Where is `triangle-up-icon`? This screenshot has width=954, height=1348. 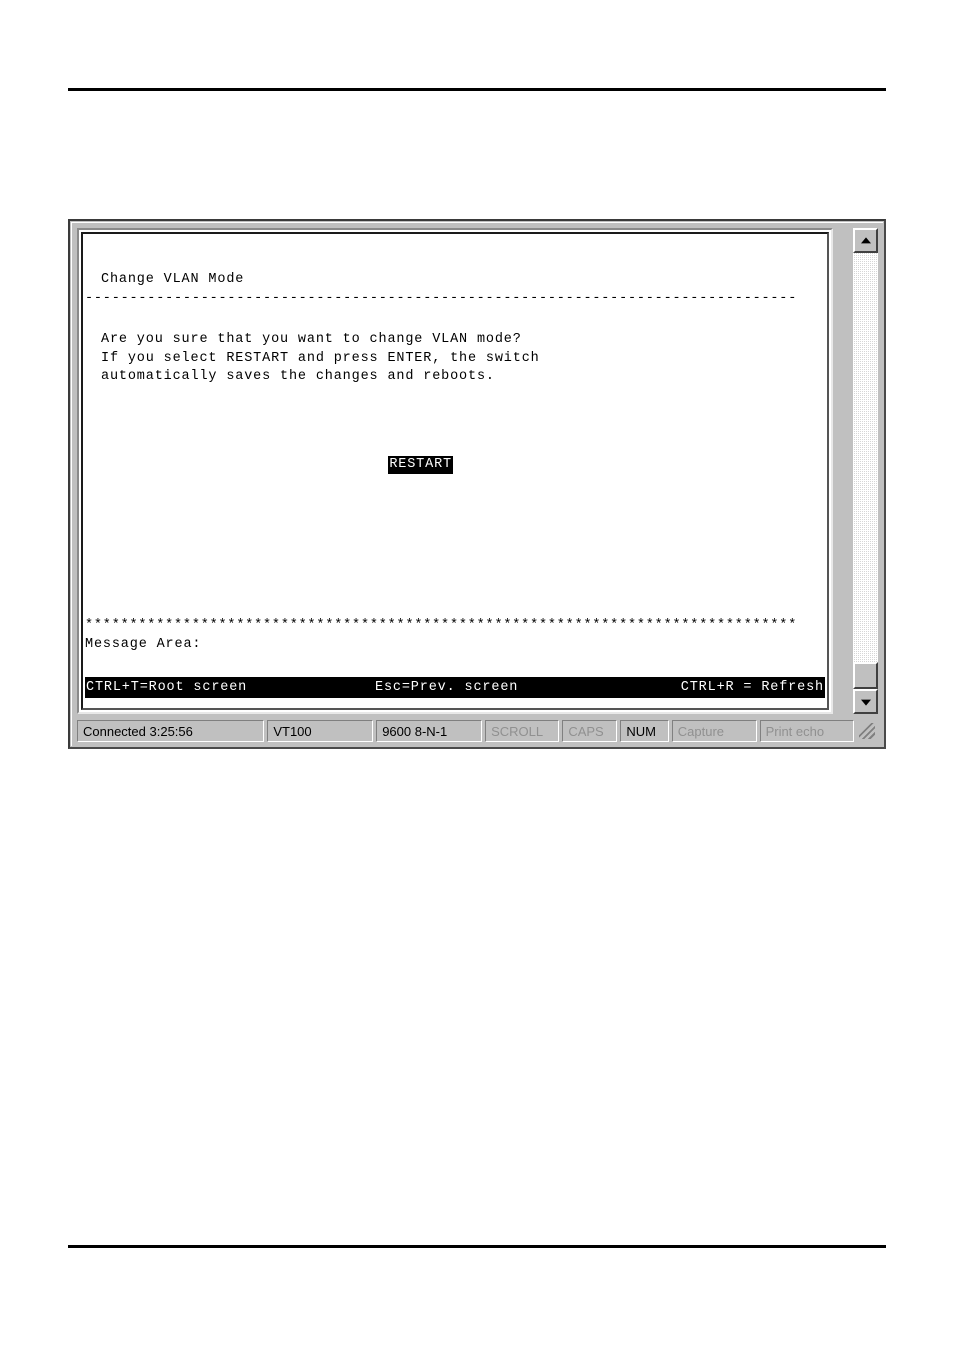
triangle-up-icon is located at coordinates (865, 239).